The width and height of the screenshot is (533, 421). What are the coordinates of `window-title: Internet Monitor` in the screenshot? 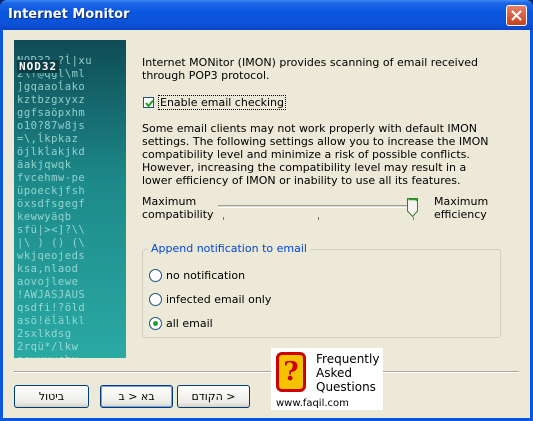 It's located at (69, 14).